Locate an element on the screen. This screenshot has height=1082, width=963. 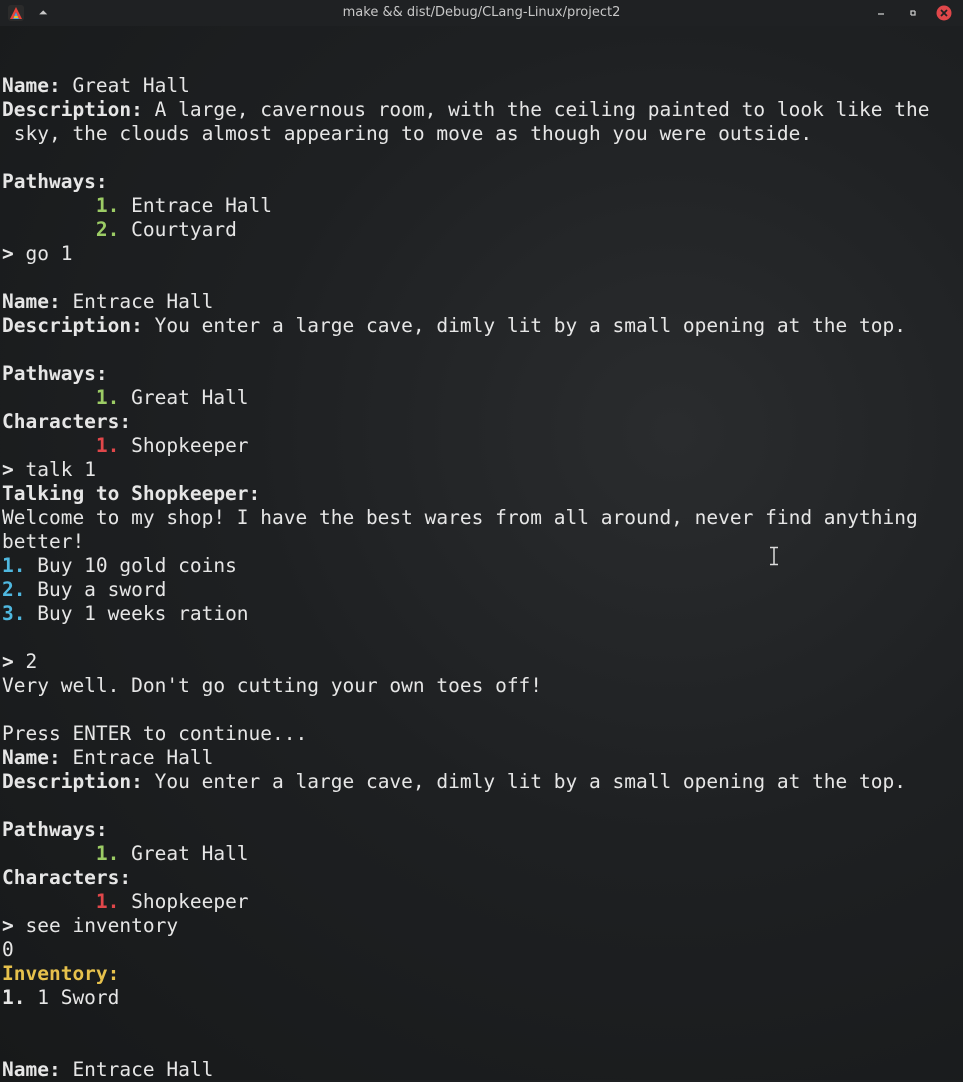
line-label: 1. is located at coordinates (14, 997).